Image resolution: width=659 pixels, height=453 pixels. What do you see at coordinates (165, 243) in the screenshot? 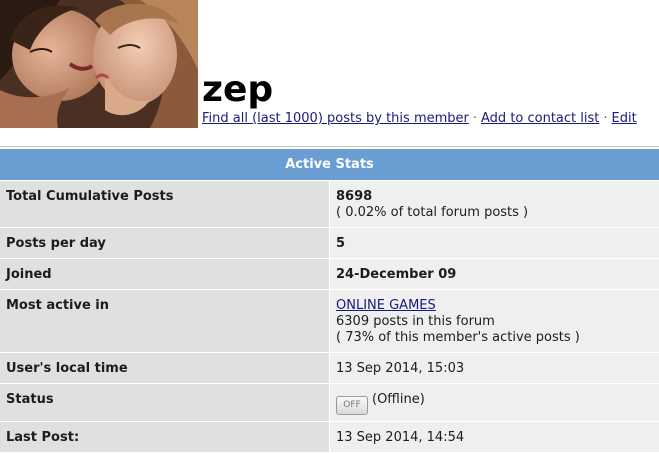
I see `posts-per-day-label: Posts per day` at bounding box center [165, 243].